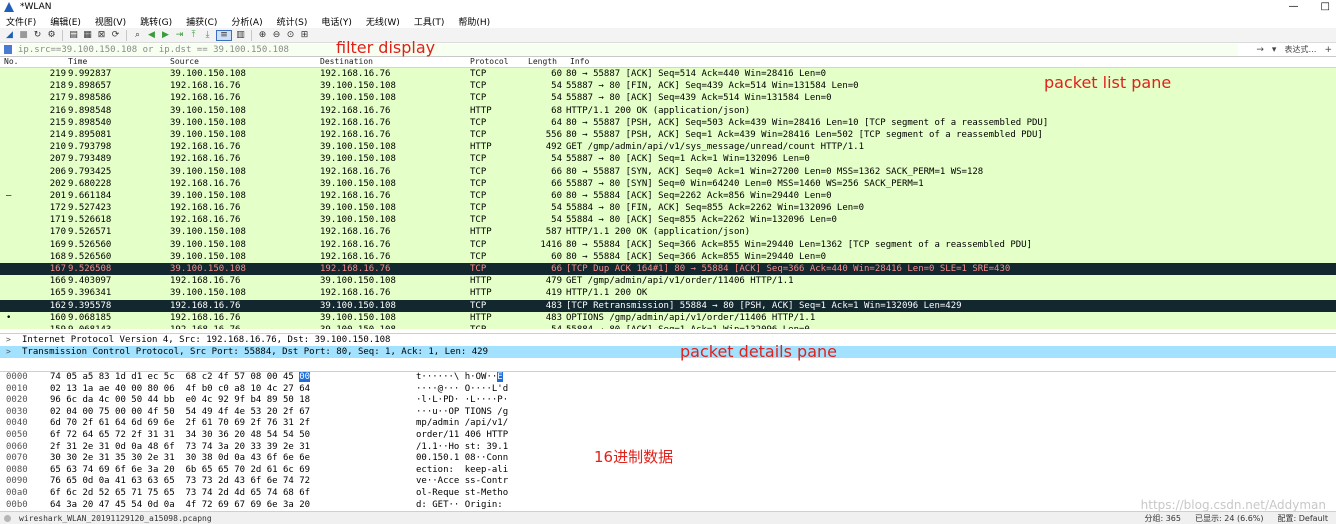 Image resolution: width=1336 pixels, height=524 pixels. I want to click on col-length-header: Length, so click(542, 61).